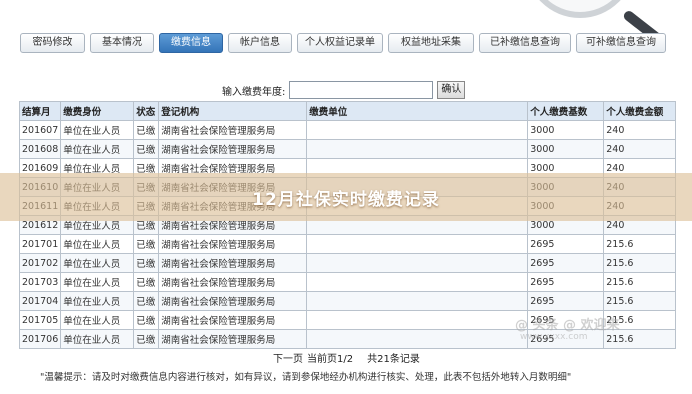  I want to click on col-header-base: 个人缴费基数, so click(566, 111).